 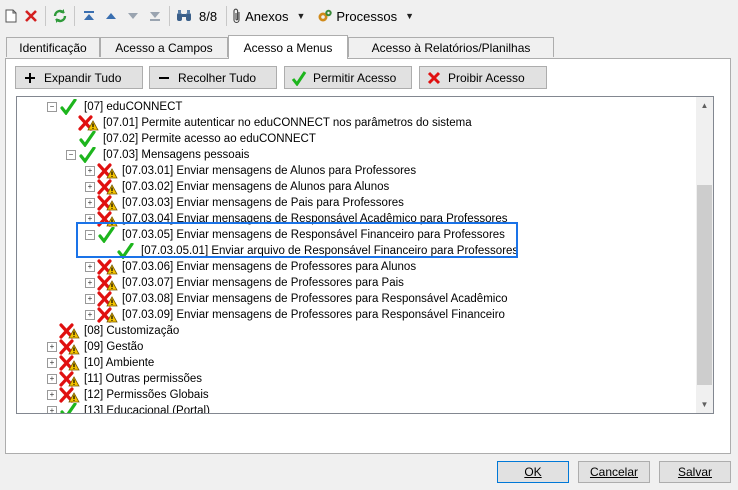 I want to click on deny-access-label: Proibir Acesso, so click(x=486, y=77).